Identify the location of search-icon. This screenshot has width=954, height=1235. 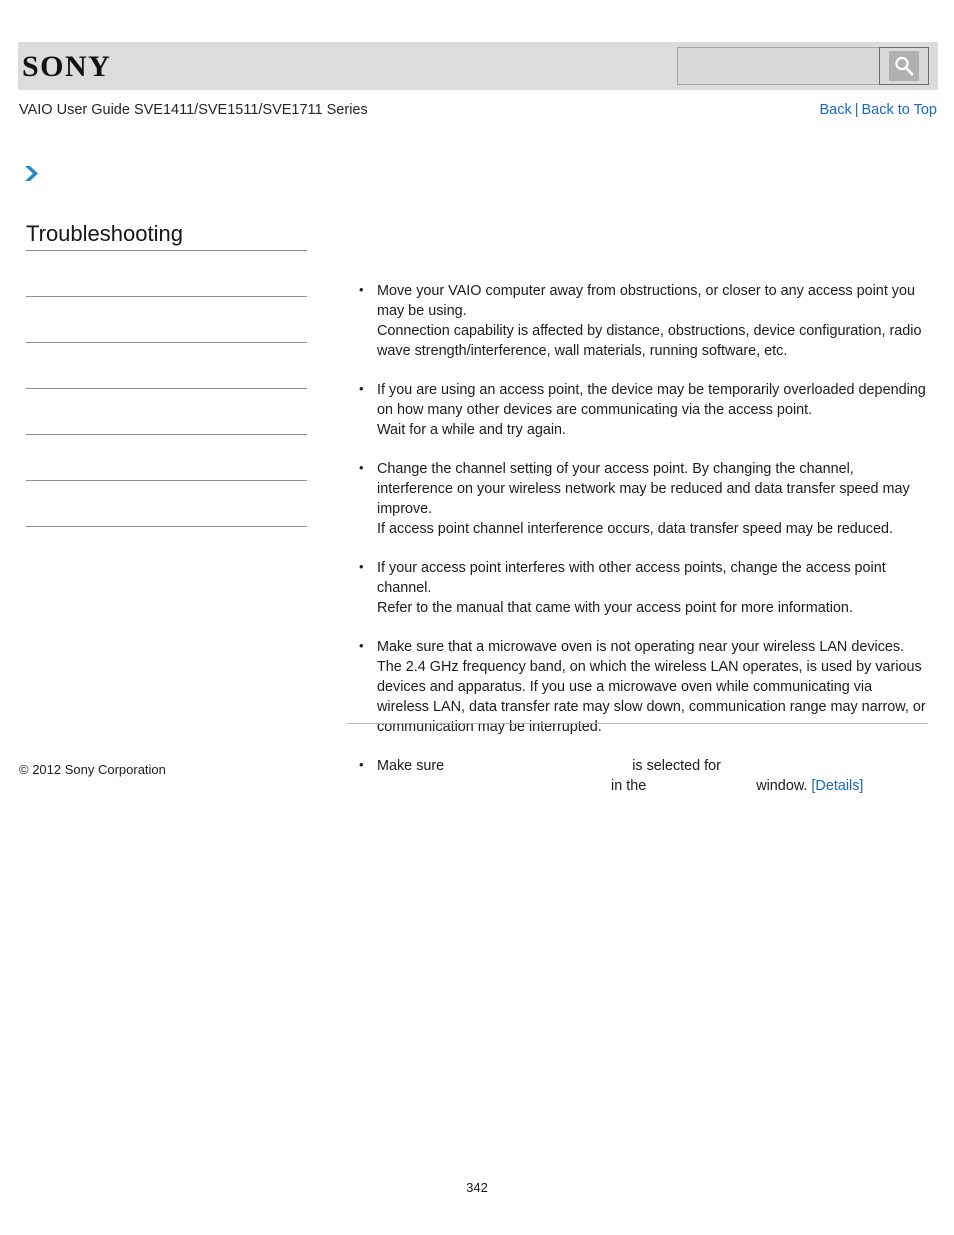
(904, 66).